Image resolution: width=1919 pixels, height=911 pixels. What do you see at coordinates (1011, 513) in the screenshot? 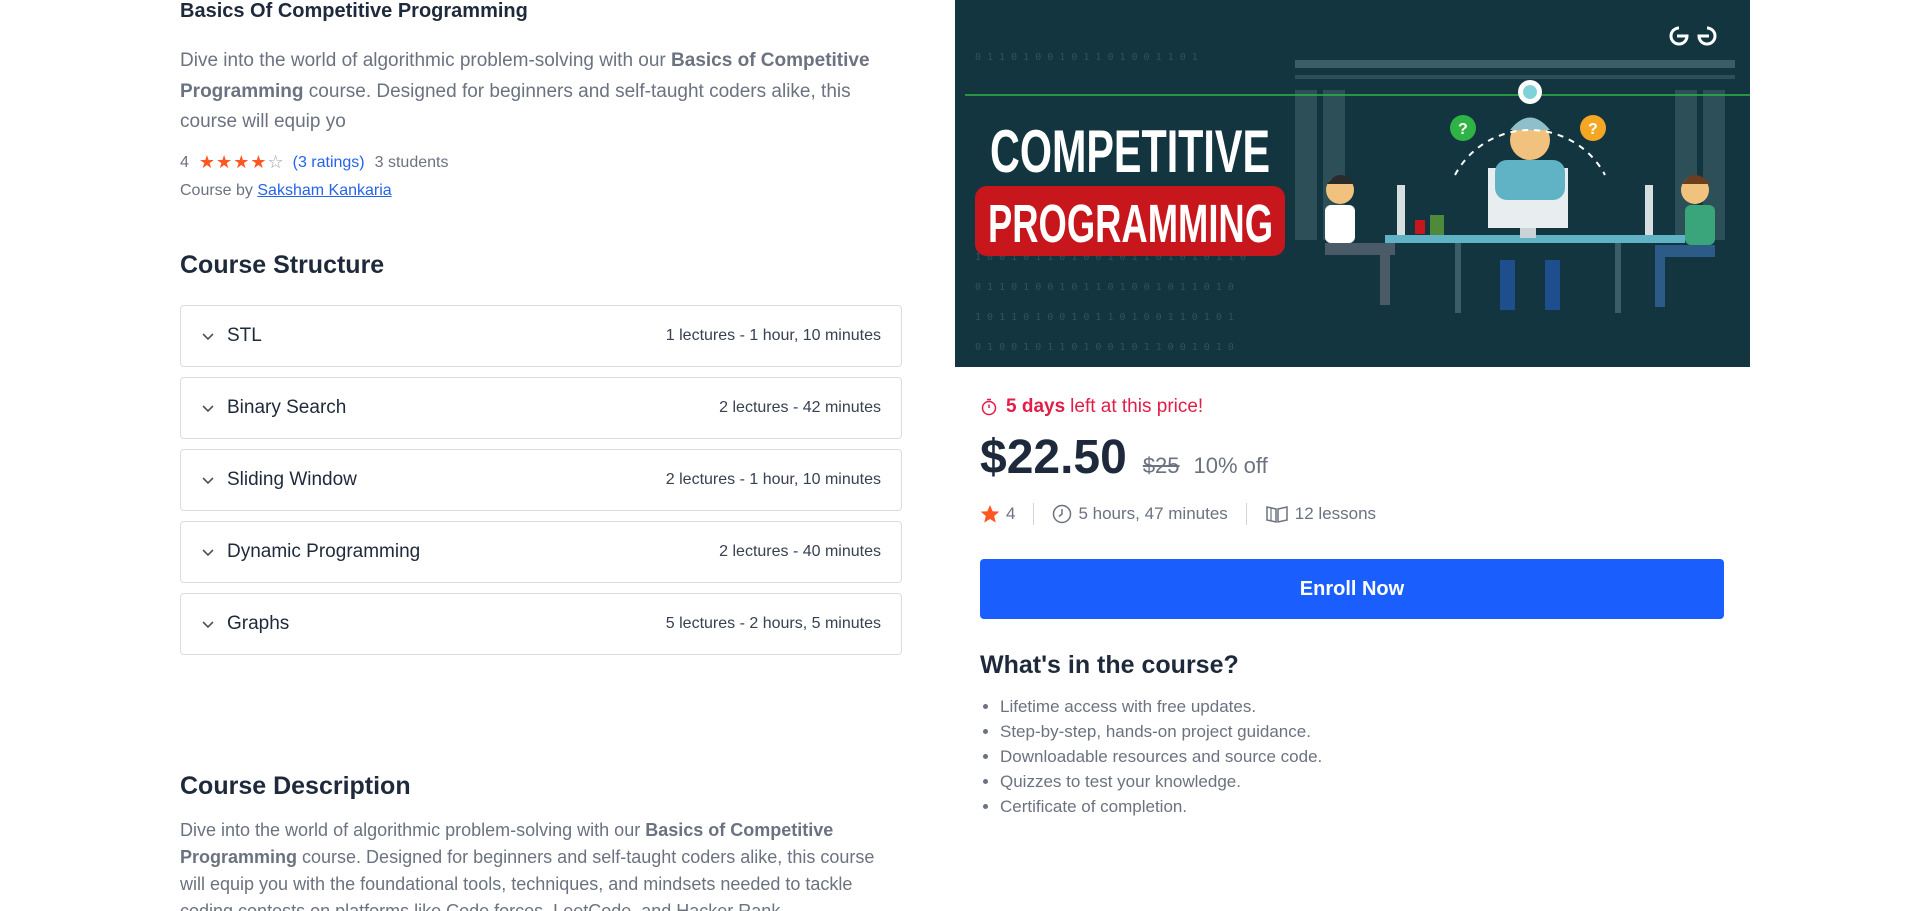
I see `stats-rating: 4` at bounding box center [1011, 513].